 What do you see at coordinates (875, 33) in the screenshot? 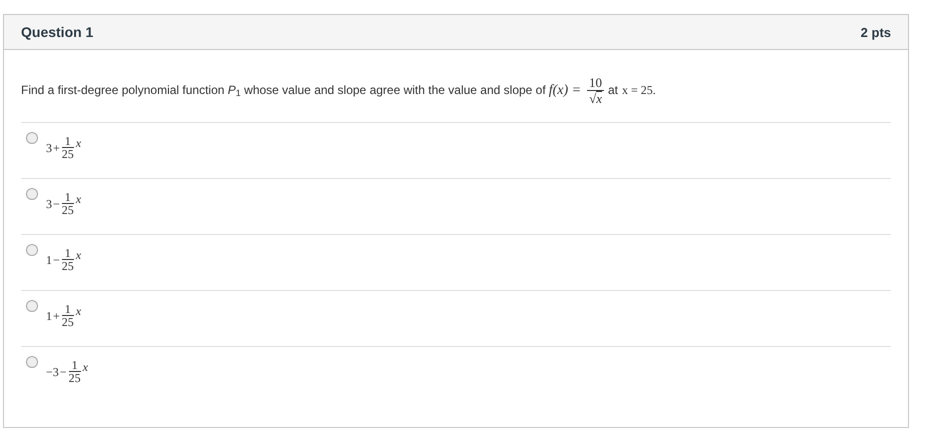
I see `points-label: 2 pts` at bounding box center [875, 33].